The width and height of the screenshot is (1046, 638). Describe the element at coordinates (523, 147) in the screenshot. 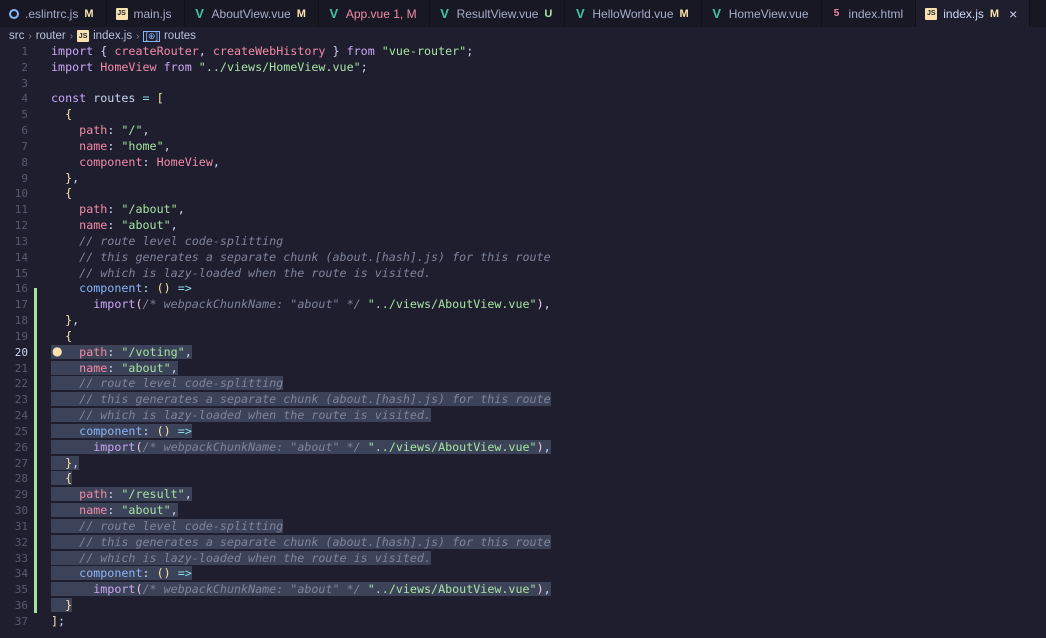

I see `code-line: 7 name: "home",` at that location.